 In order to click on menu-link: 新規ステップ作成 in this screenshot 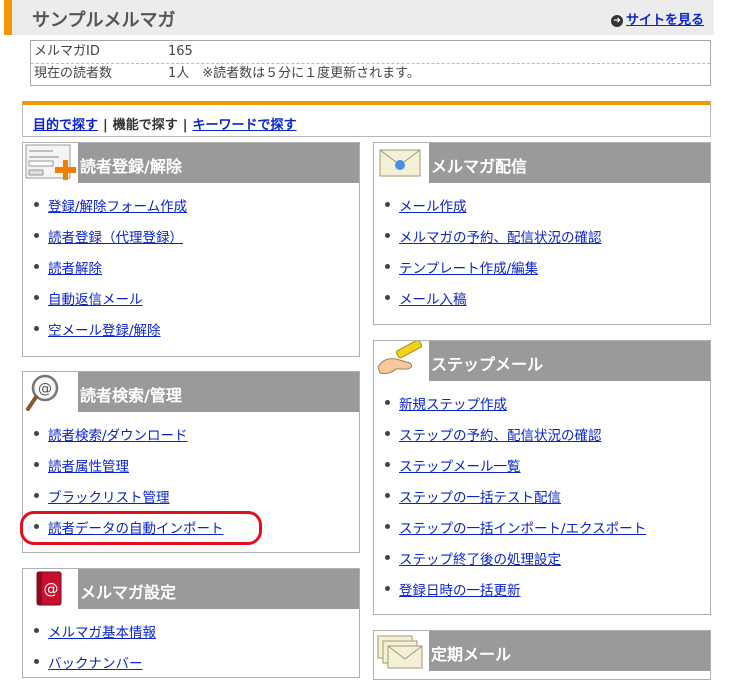, I will do `click(453, 405)`.